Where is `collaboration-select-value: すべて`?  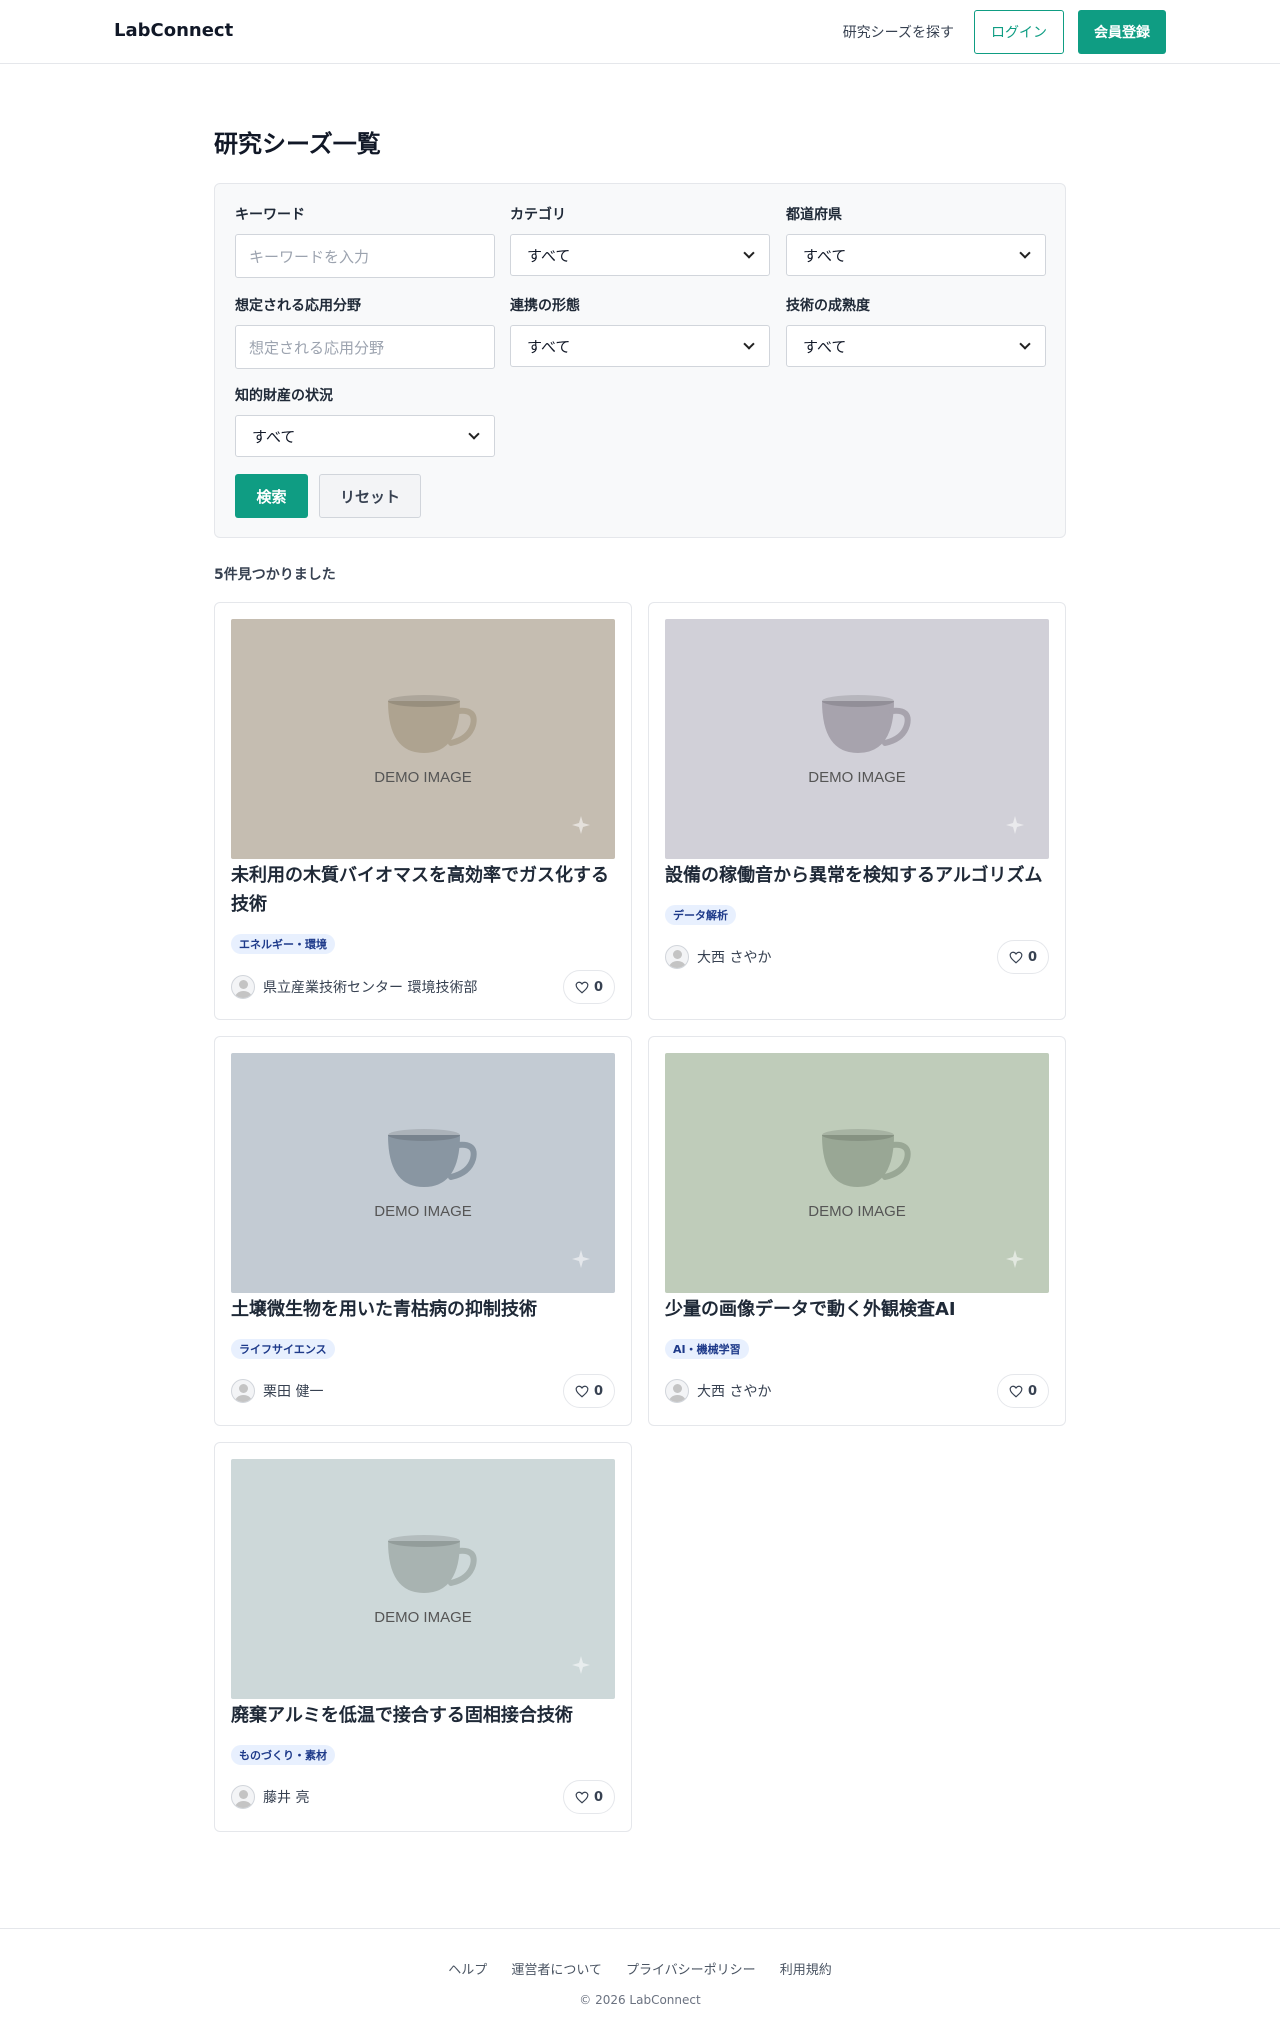 collaboration-select-value: すべて is located at coordinates (549, 346).